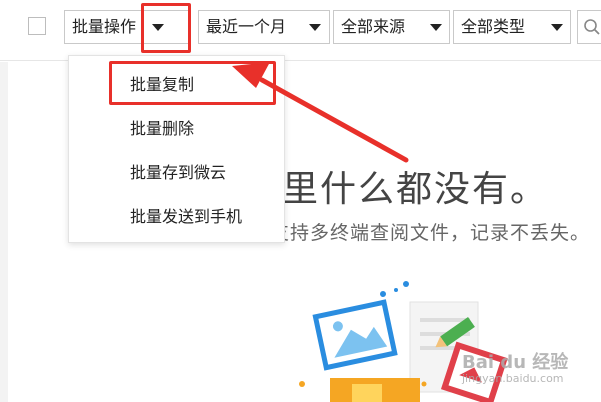 The width and height of the screenshot is (601, 402). I want to click on type-filter-dropdown: 全部类型, so click(512, 27).